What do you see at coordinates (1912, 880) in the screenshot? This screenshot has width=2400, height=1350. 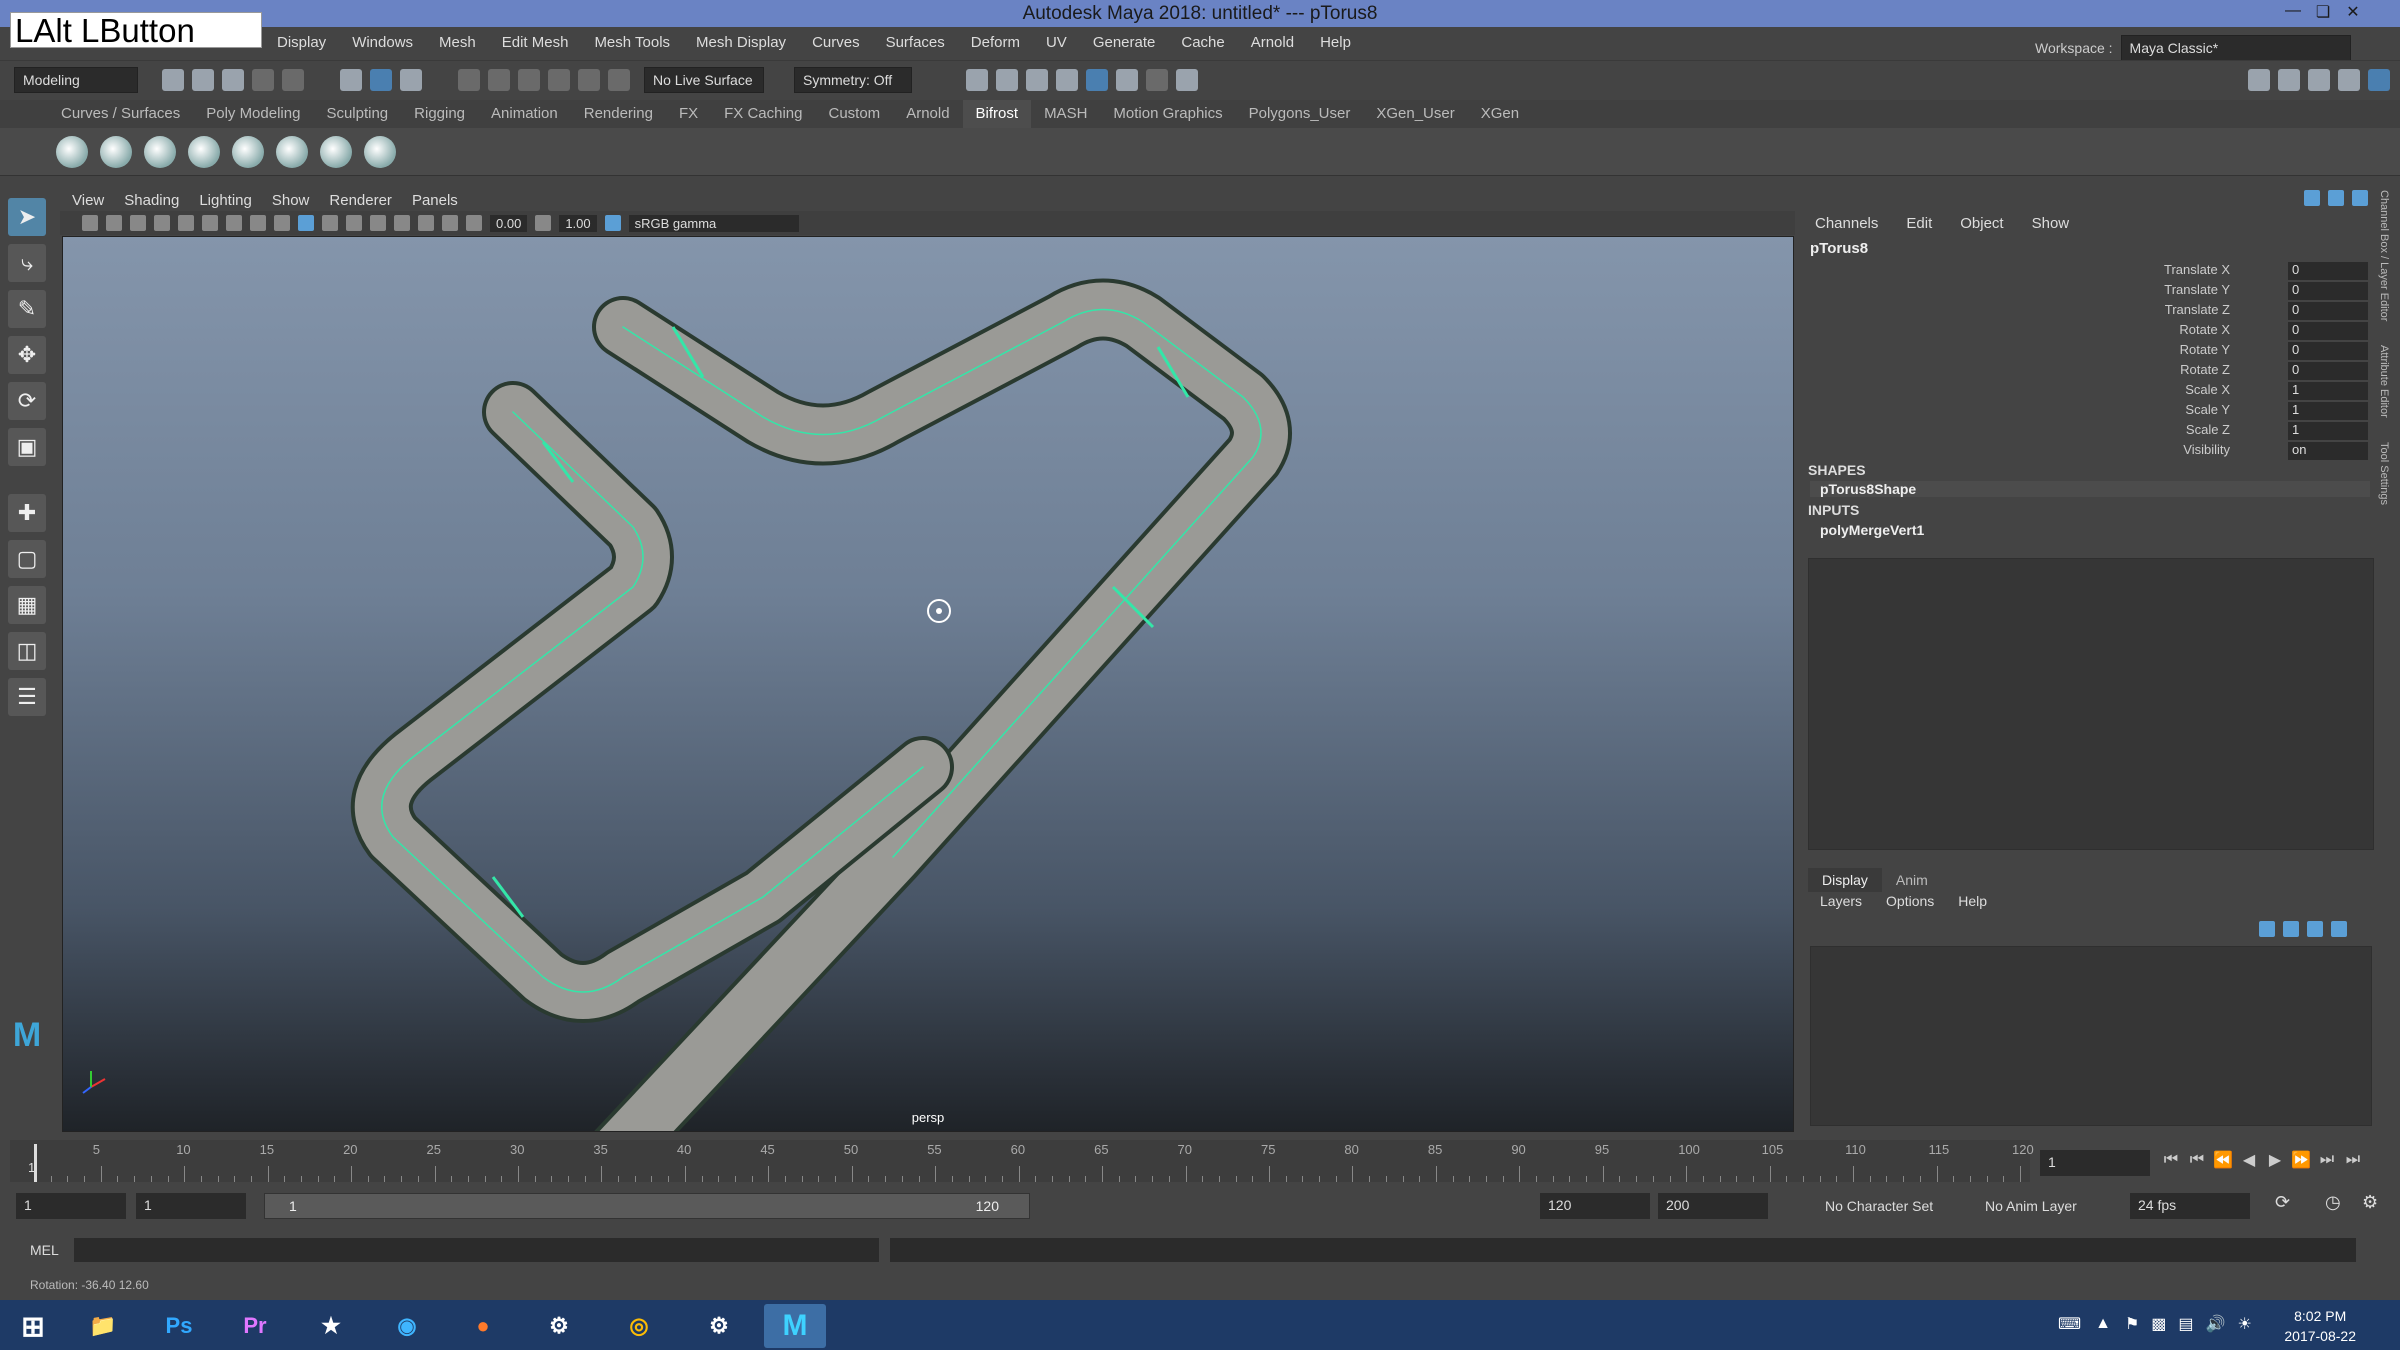 I see `layer-tab-anim: Anim` at bounding box center [1912, 880].